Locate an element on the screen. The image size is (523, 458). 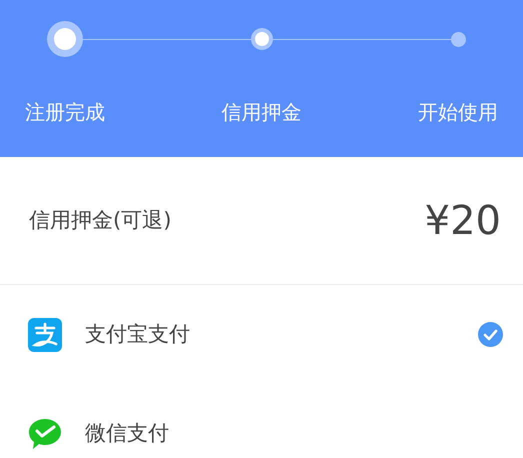
payment-label: 支付宝支付 is located at coordinates (138, 334).